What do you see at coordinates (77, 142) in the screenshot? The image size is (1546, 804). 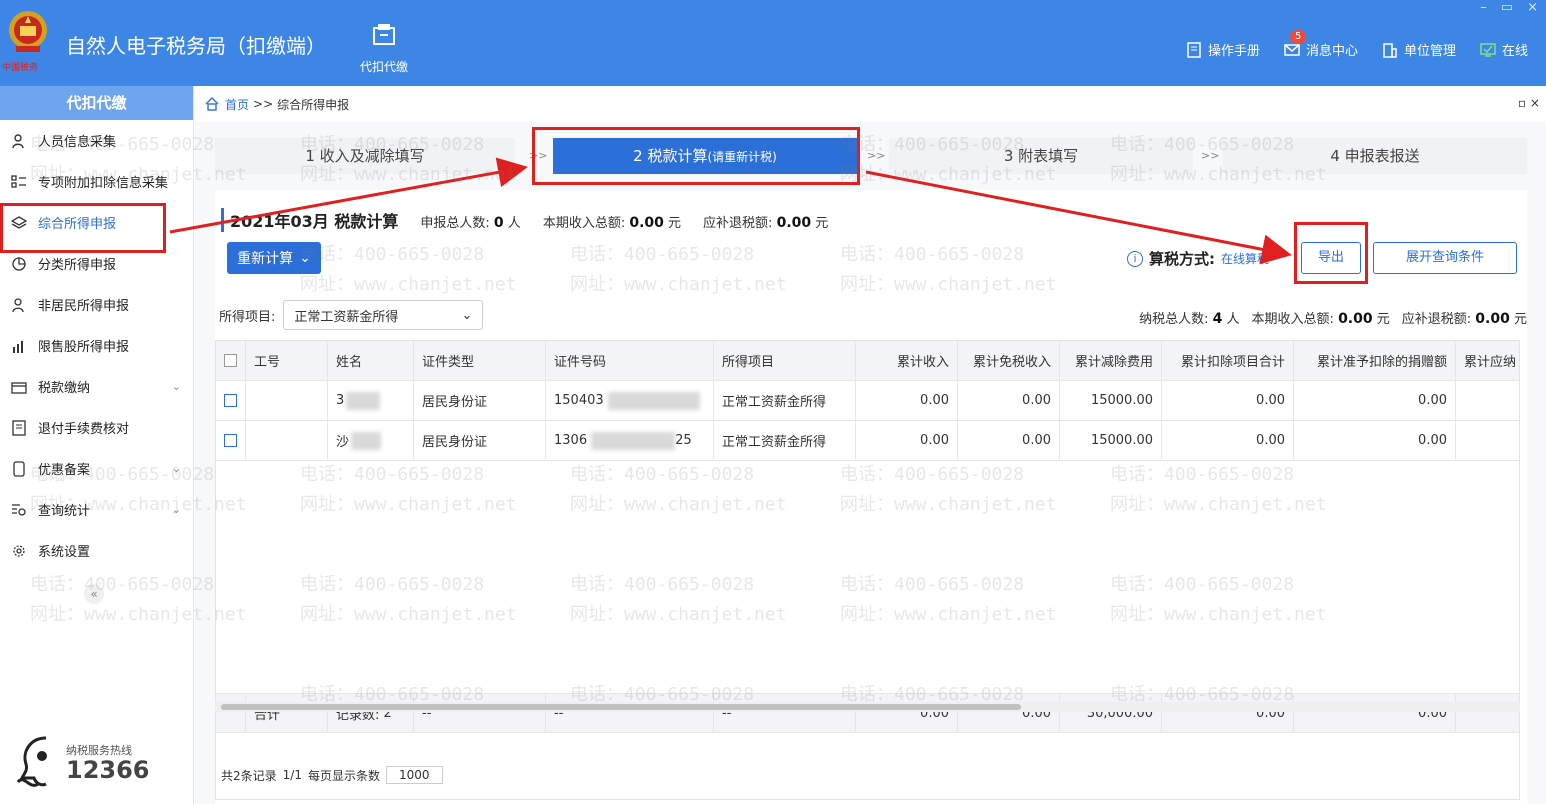 I see `sidebar-item-label: 人员信息采集` at bounding box center [77, 142].